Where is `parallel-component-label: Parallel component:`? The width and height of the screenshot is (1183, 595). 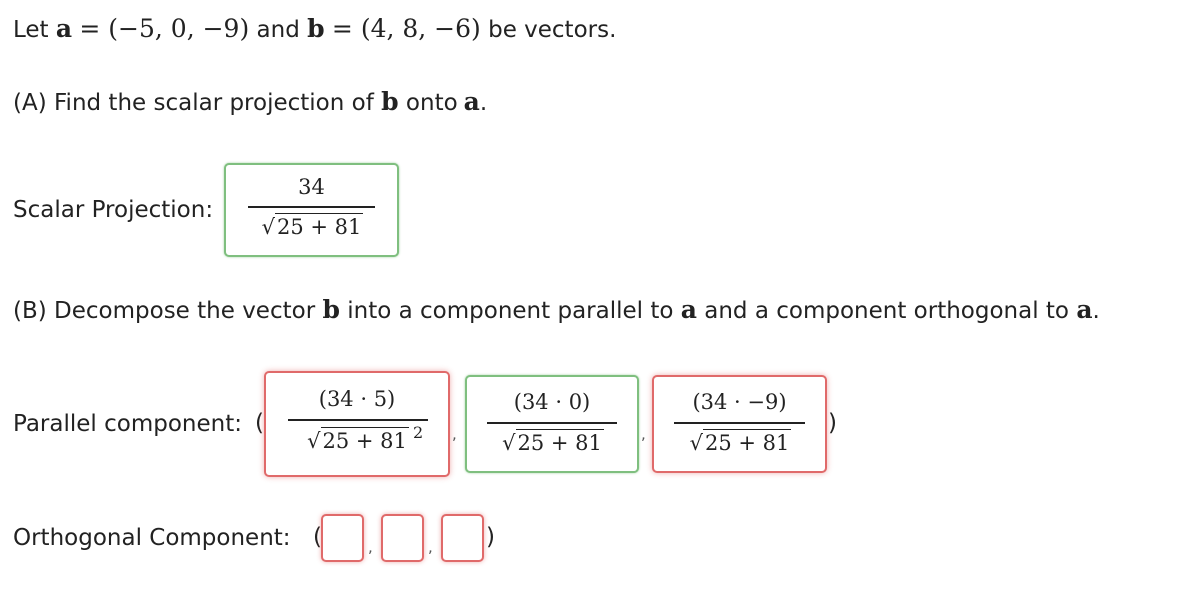 parallel-component-label: Parallel component: is located at coordinates (127, 424).